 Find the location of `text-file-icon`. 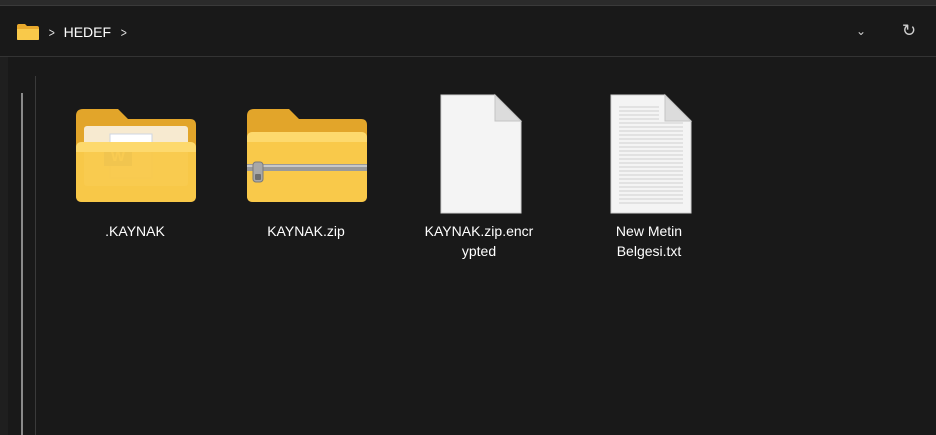

text-file-icon is located at coordinates (651, 153).